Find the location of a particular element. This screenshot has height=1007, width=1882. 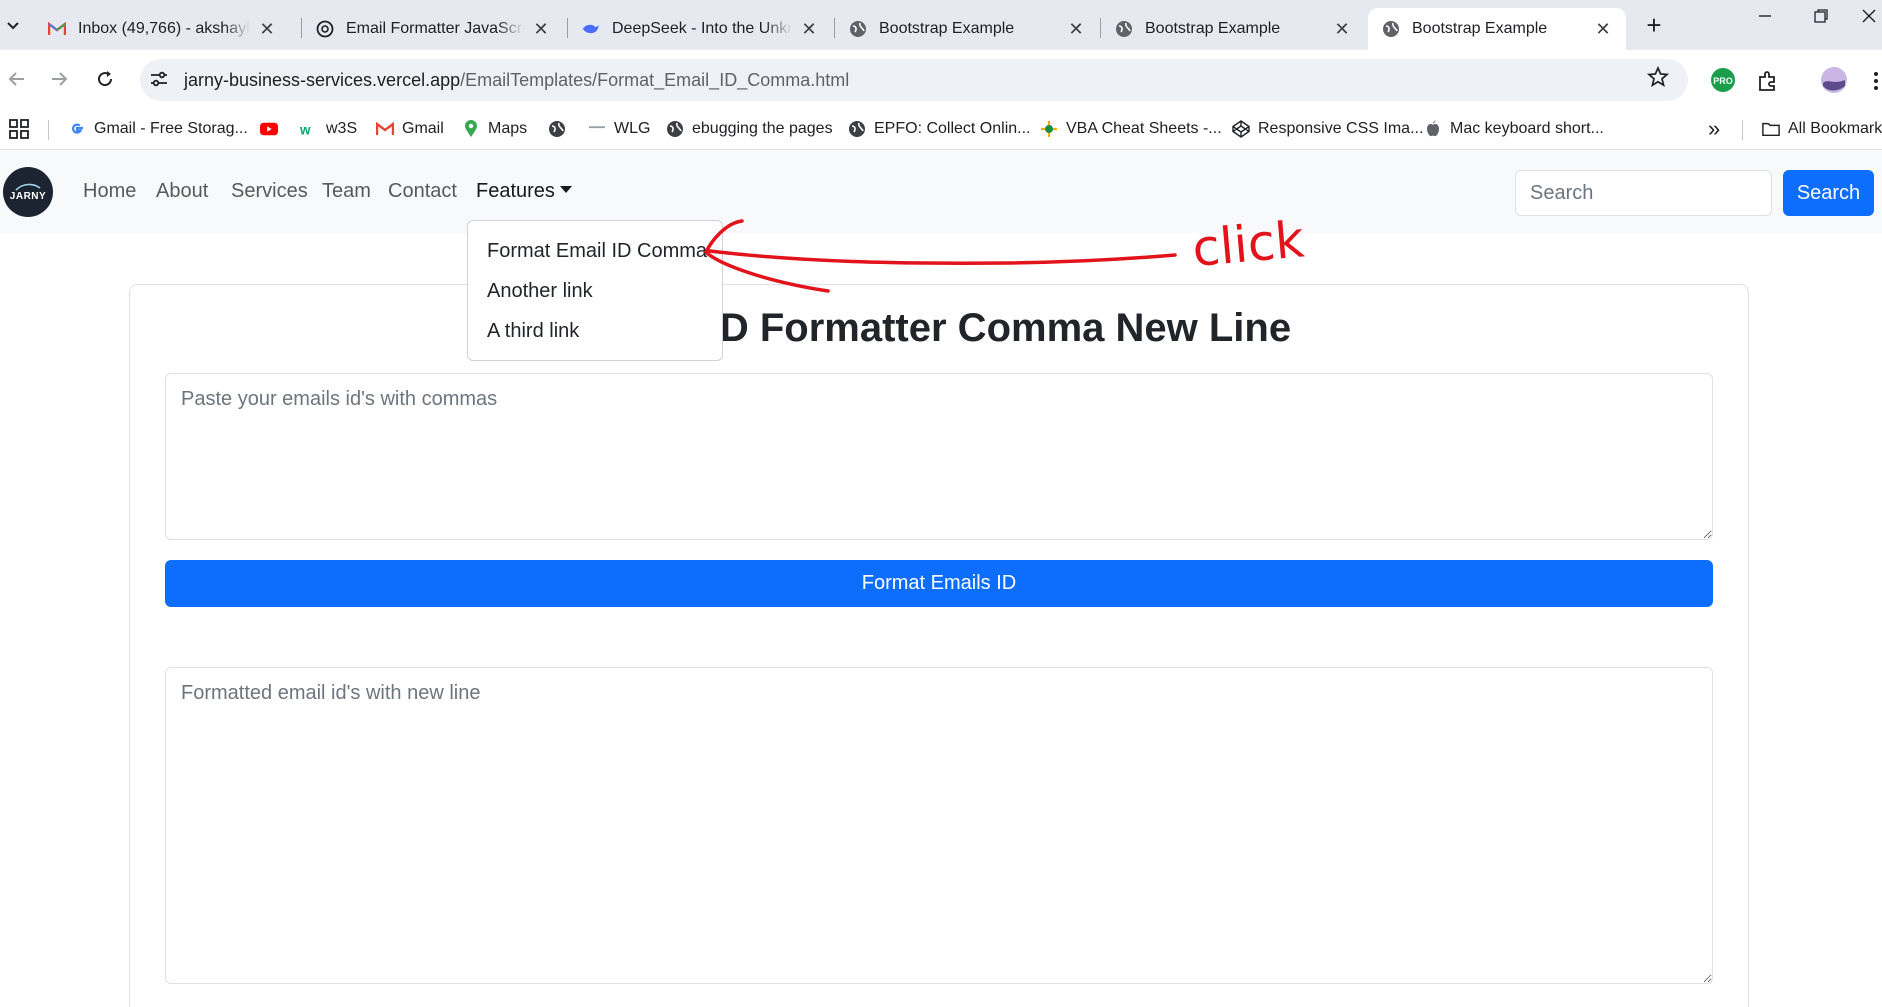

deepseek-icon is located at coordinates (591, 29).